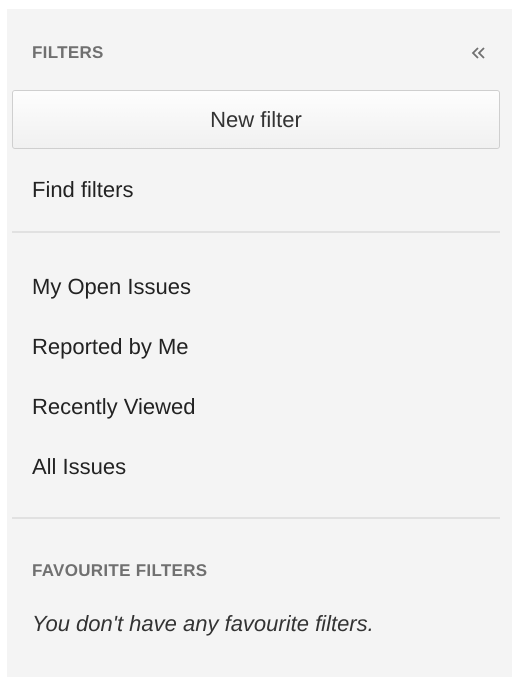  Describe the element at coordinates (256, 347) in the screenshot. I see `filter-link: Reported by Me` at that location.